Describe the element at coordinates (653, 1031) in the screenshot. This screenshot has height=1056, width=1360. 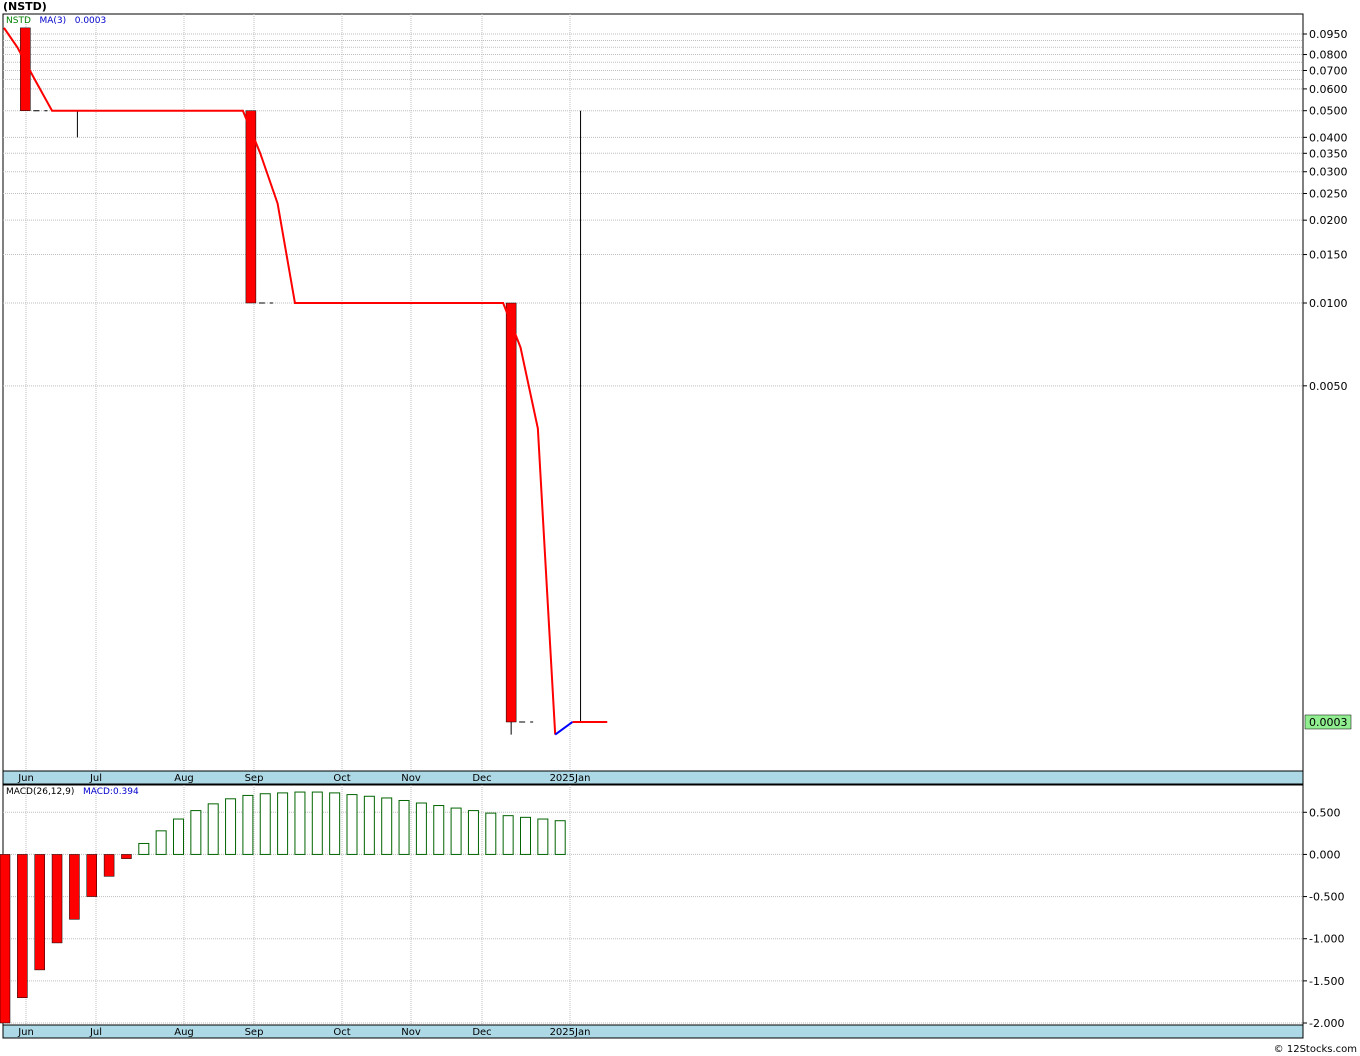
I see `month-strip-bottom` at that location.